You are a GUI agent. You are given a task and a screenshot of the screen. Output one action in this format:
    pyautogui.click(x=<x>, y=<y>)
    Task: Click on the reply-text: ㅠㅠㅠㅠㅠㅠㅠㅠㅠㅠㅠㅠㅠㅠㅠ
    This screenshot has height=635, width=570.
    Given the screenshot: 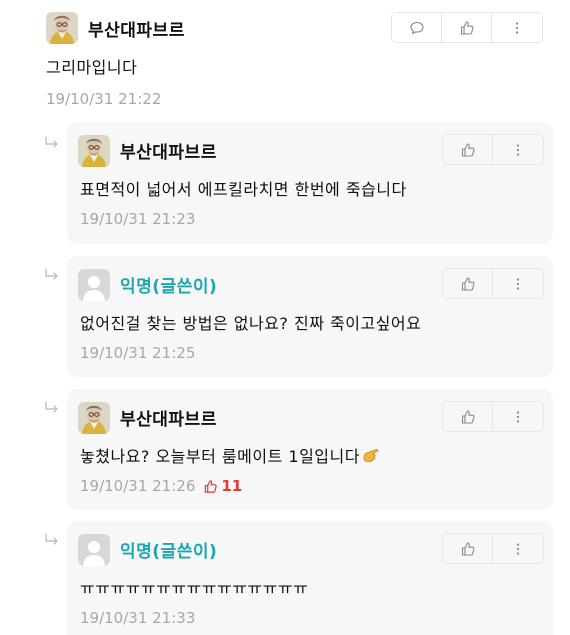 What is the action you would take?
    pyautogui.click(x=194, y=587)
    